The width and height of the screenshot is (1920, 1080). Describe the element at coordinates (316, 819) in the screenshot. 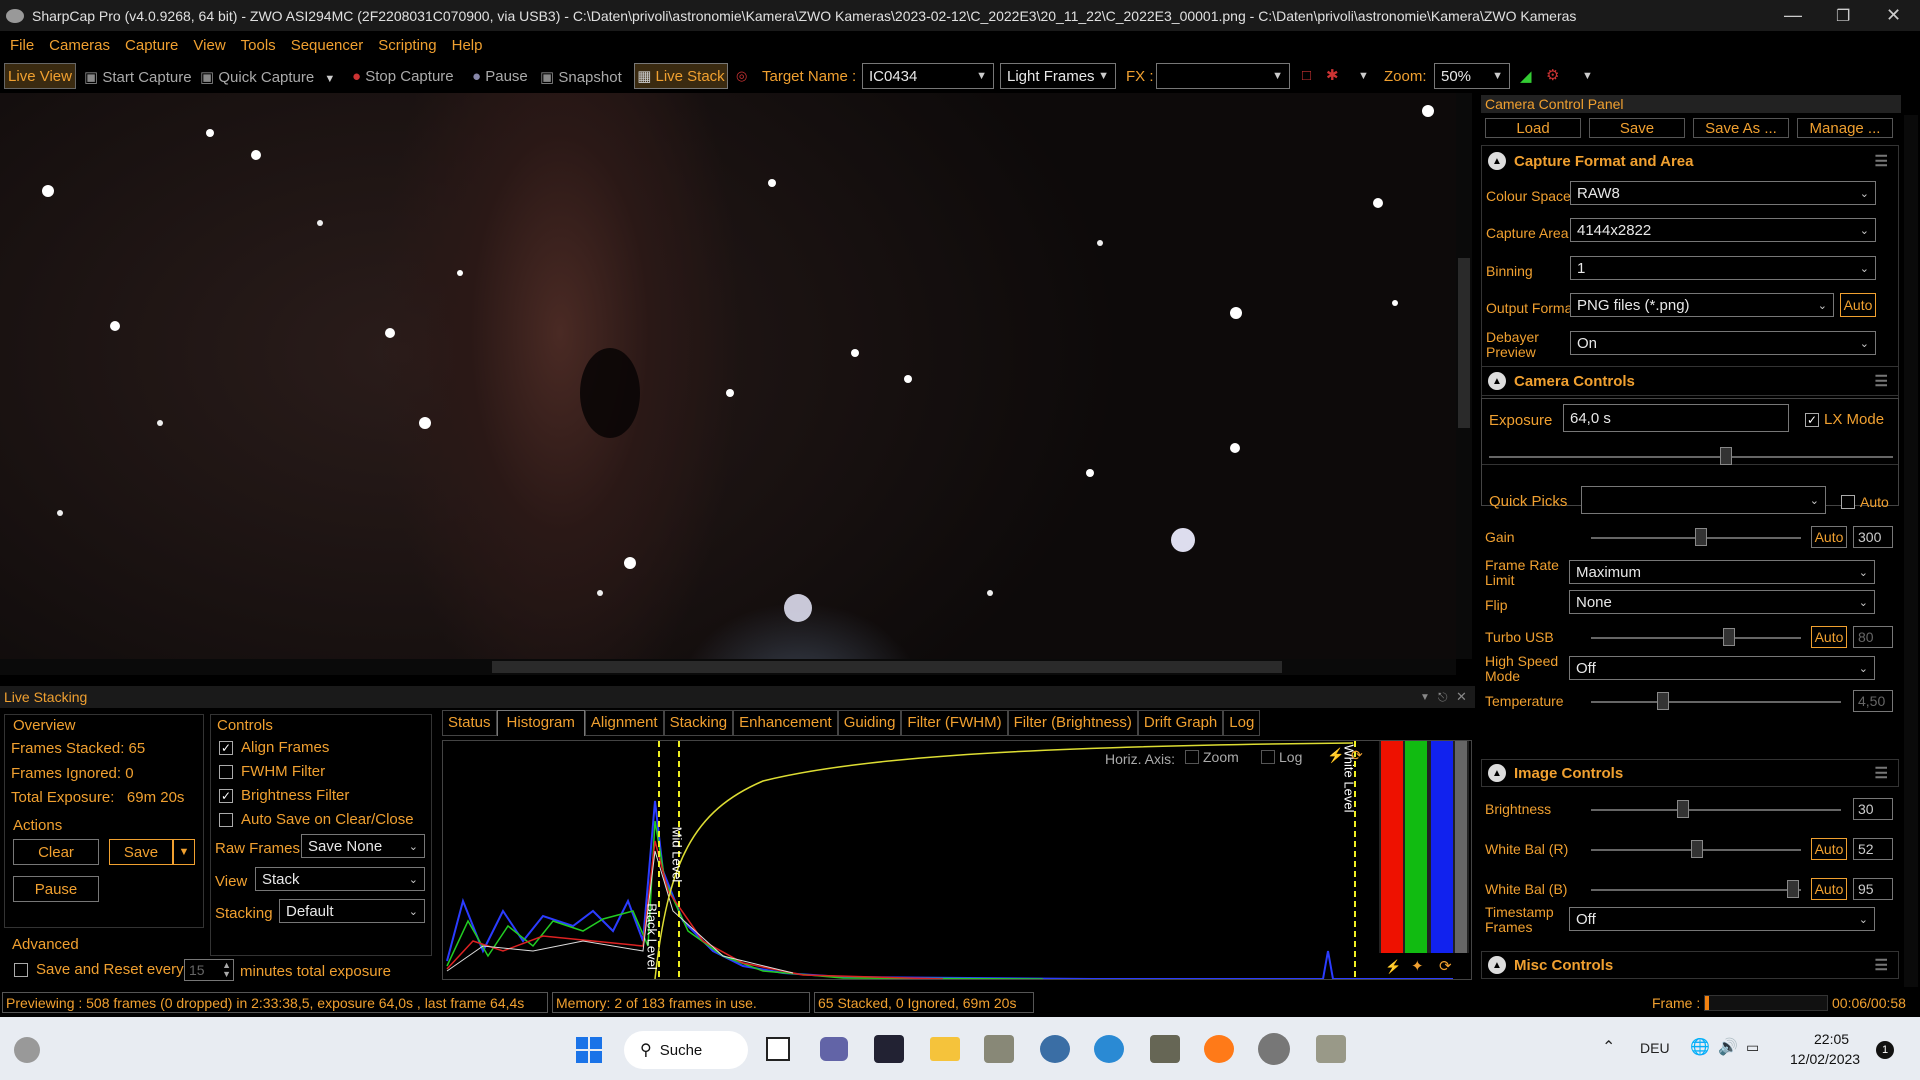

I see `autosave-checkbox: Auto Save on Clear/Close` at that location.